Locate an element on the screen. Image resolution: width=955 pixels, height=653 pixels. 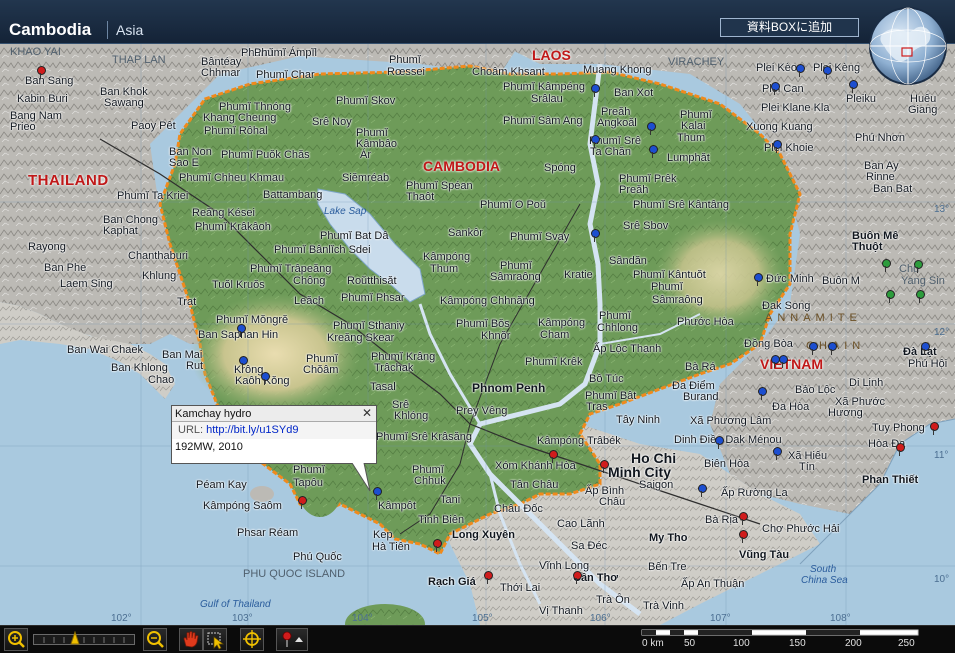
place-label: Ban Khlong is located at coordinates (139, 368).